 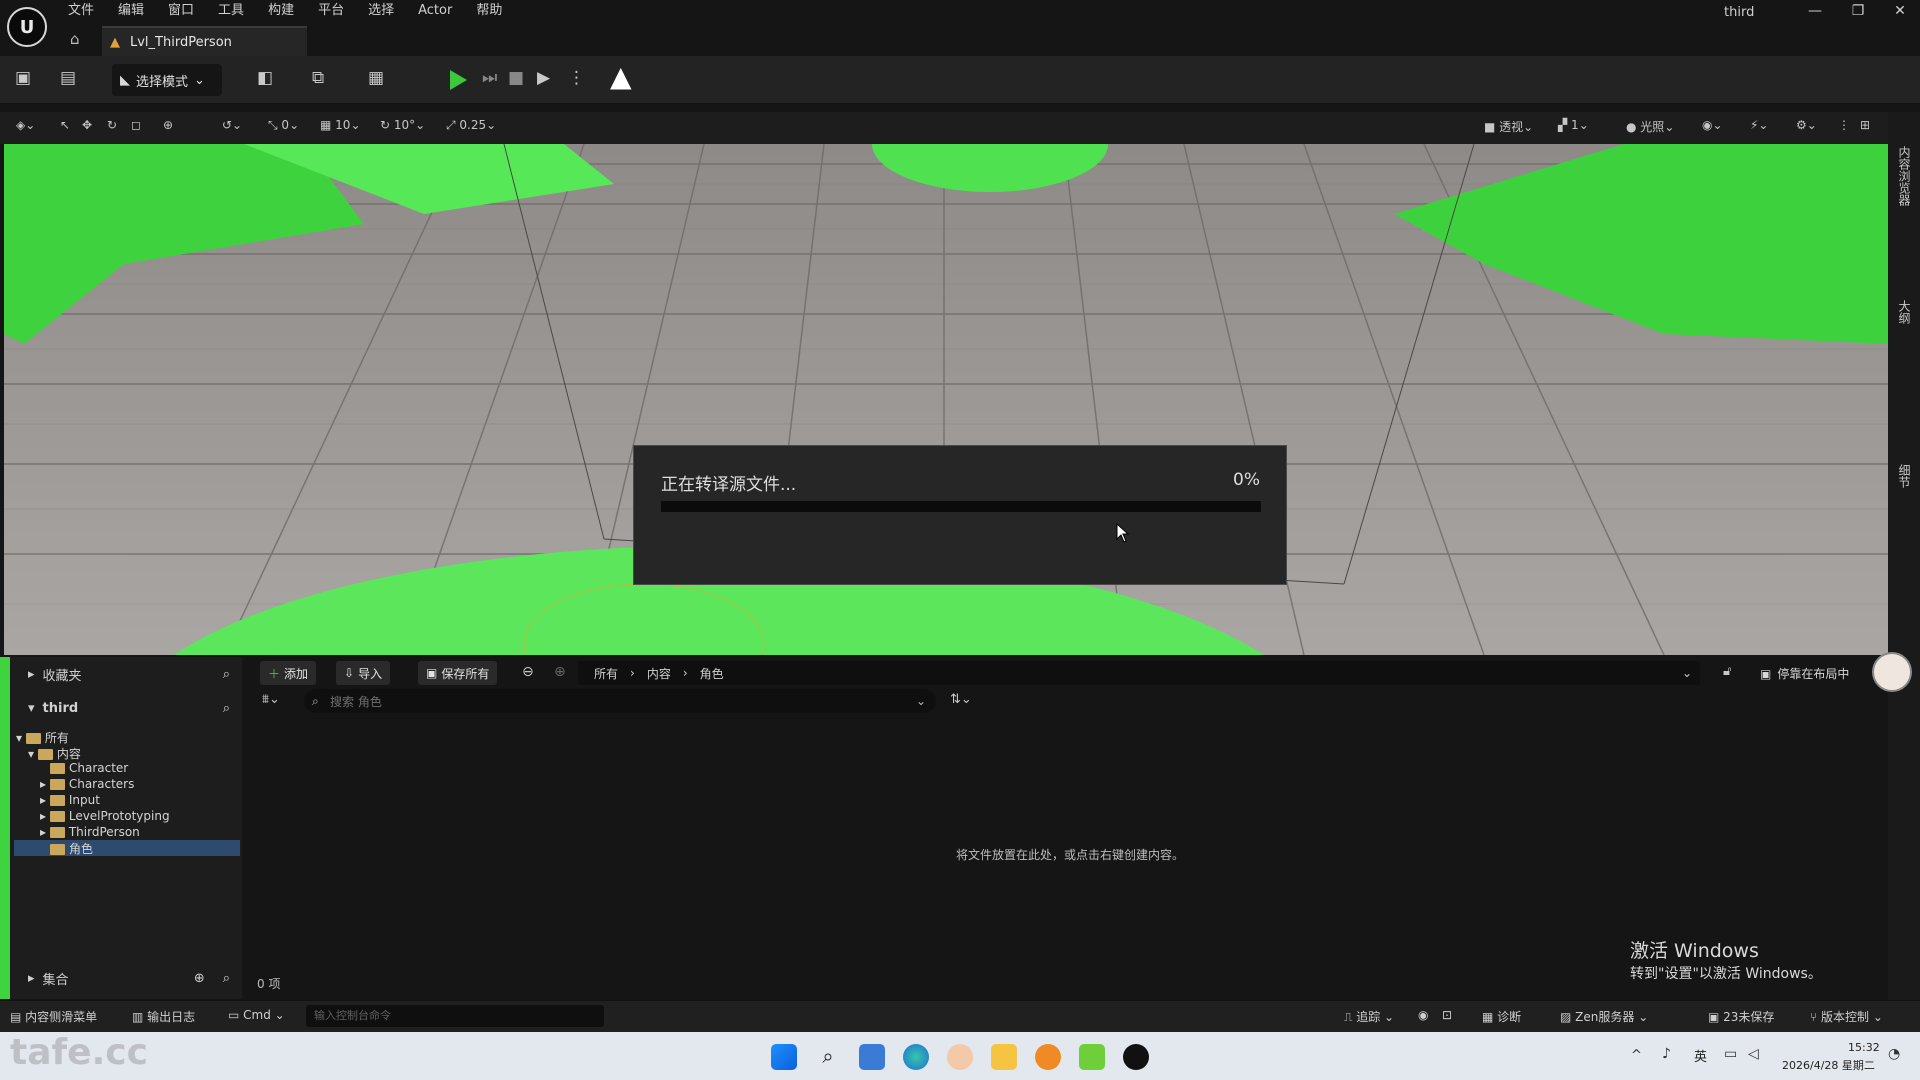 What do you see at coordinates (712, 673) in the screenshot?
I see `breadcrumb-role: 角色` at bounding box center [712, 673].